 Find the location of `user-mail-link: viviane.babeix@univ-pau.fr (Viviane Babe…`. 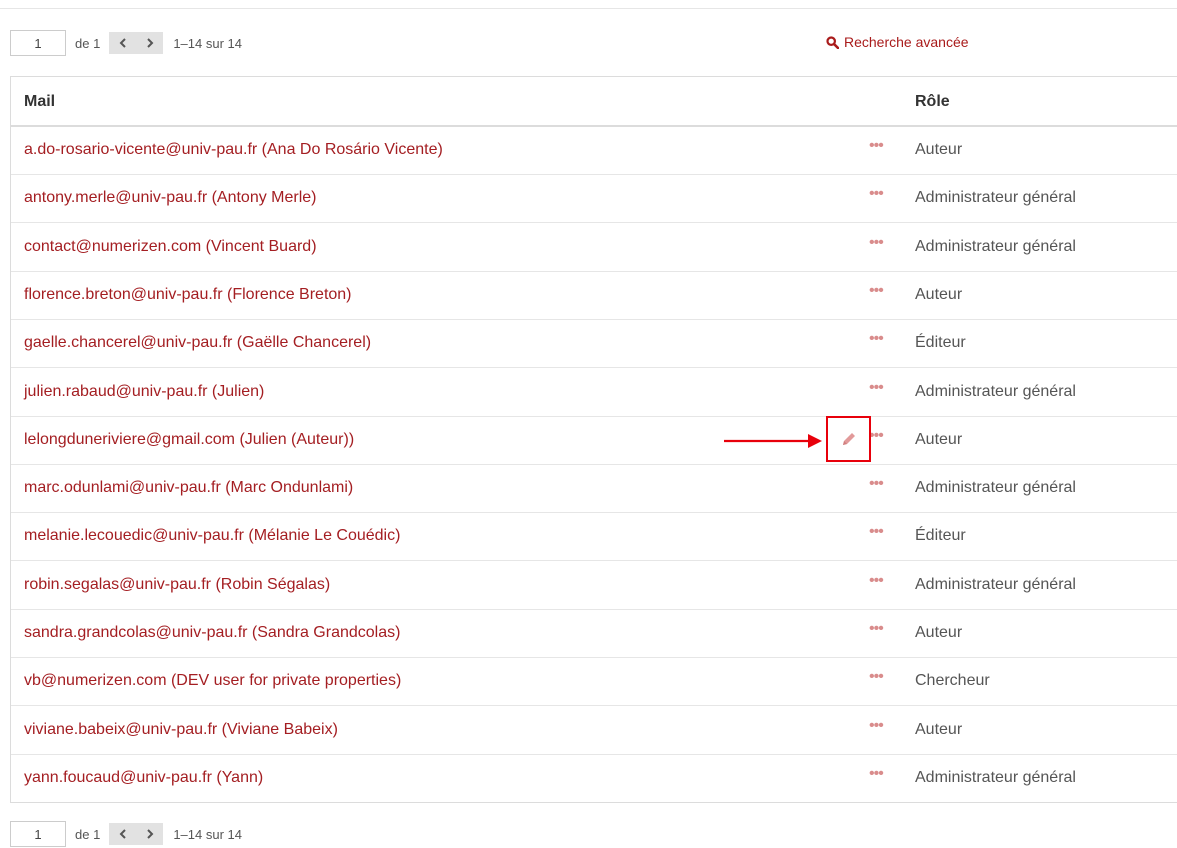

user-mail-link: viviane.babeix@univ-pau.fr (Viviane Babe… is located at coordinates (181, 730).